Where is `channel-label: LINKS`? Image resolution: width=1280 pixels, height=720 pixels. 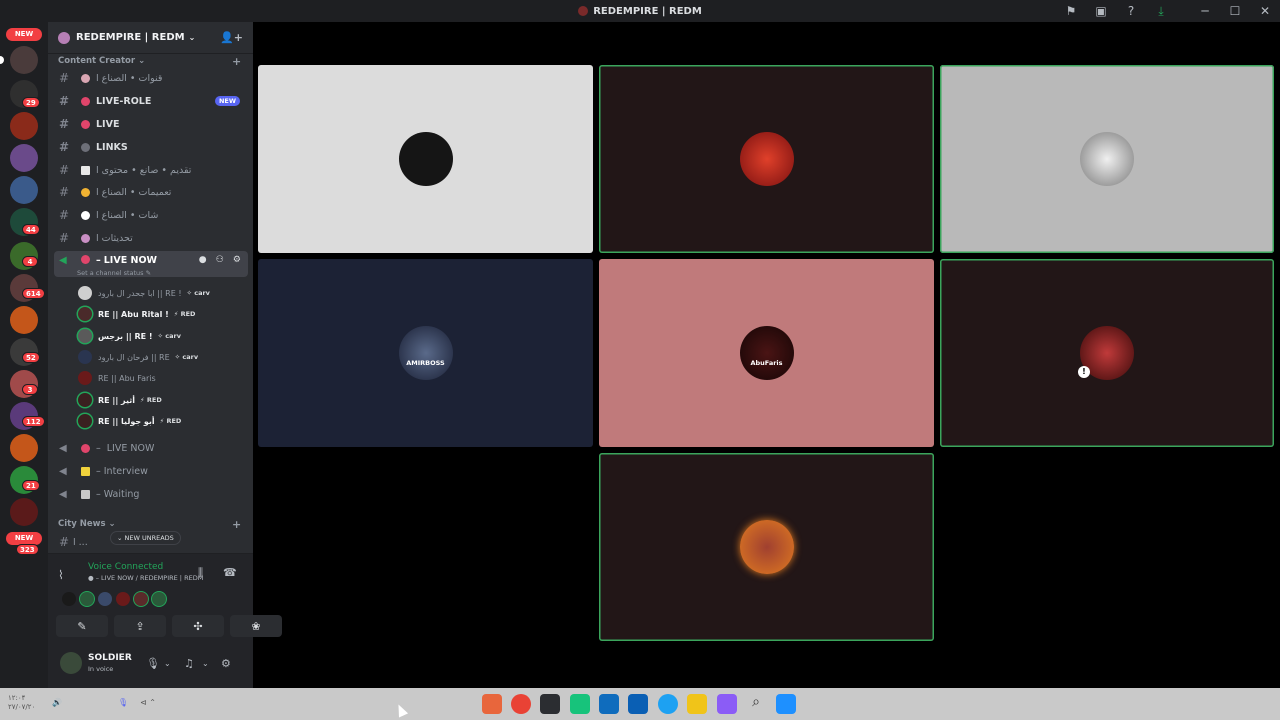 channel-label: LINKS is located at coordinates (112, 147).